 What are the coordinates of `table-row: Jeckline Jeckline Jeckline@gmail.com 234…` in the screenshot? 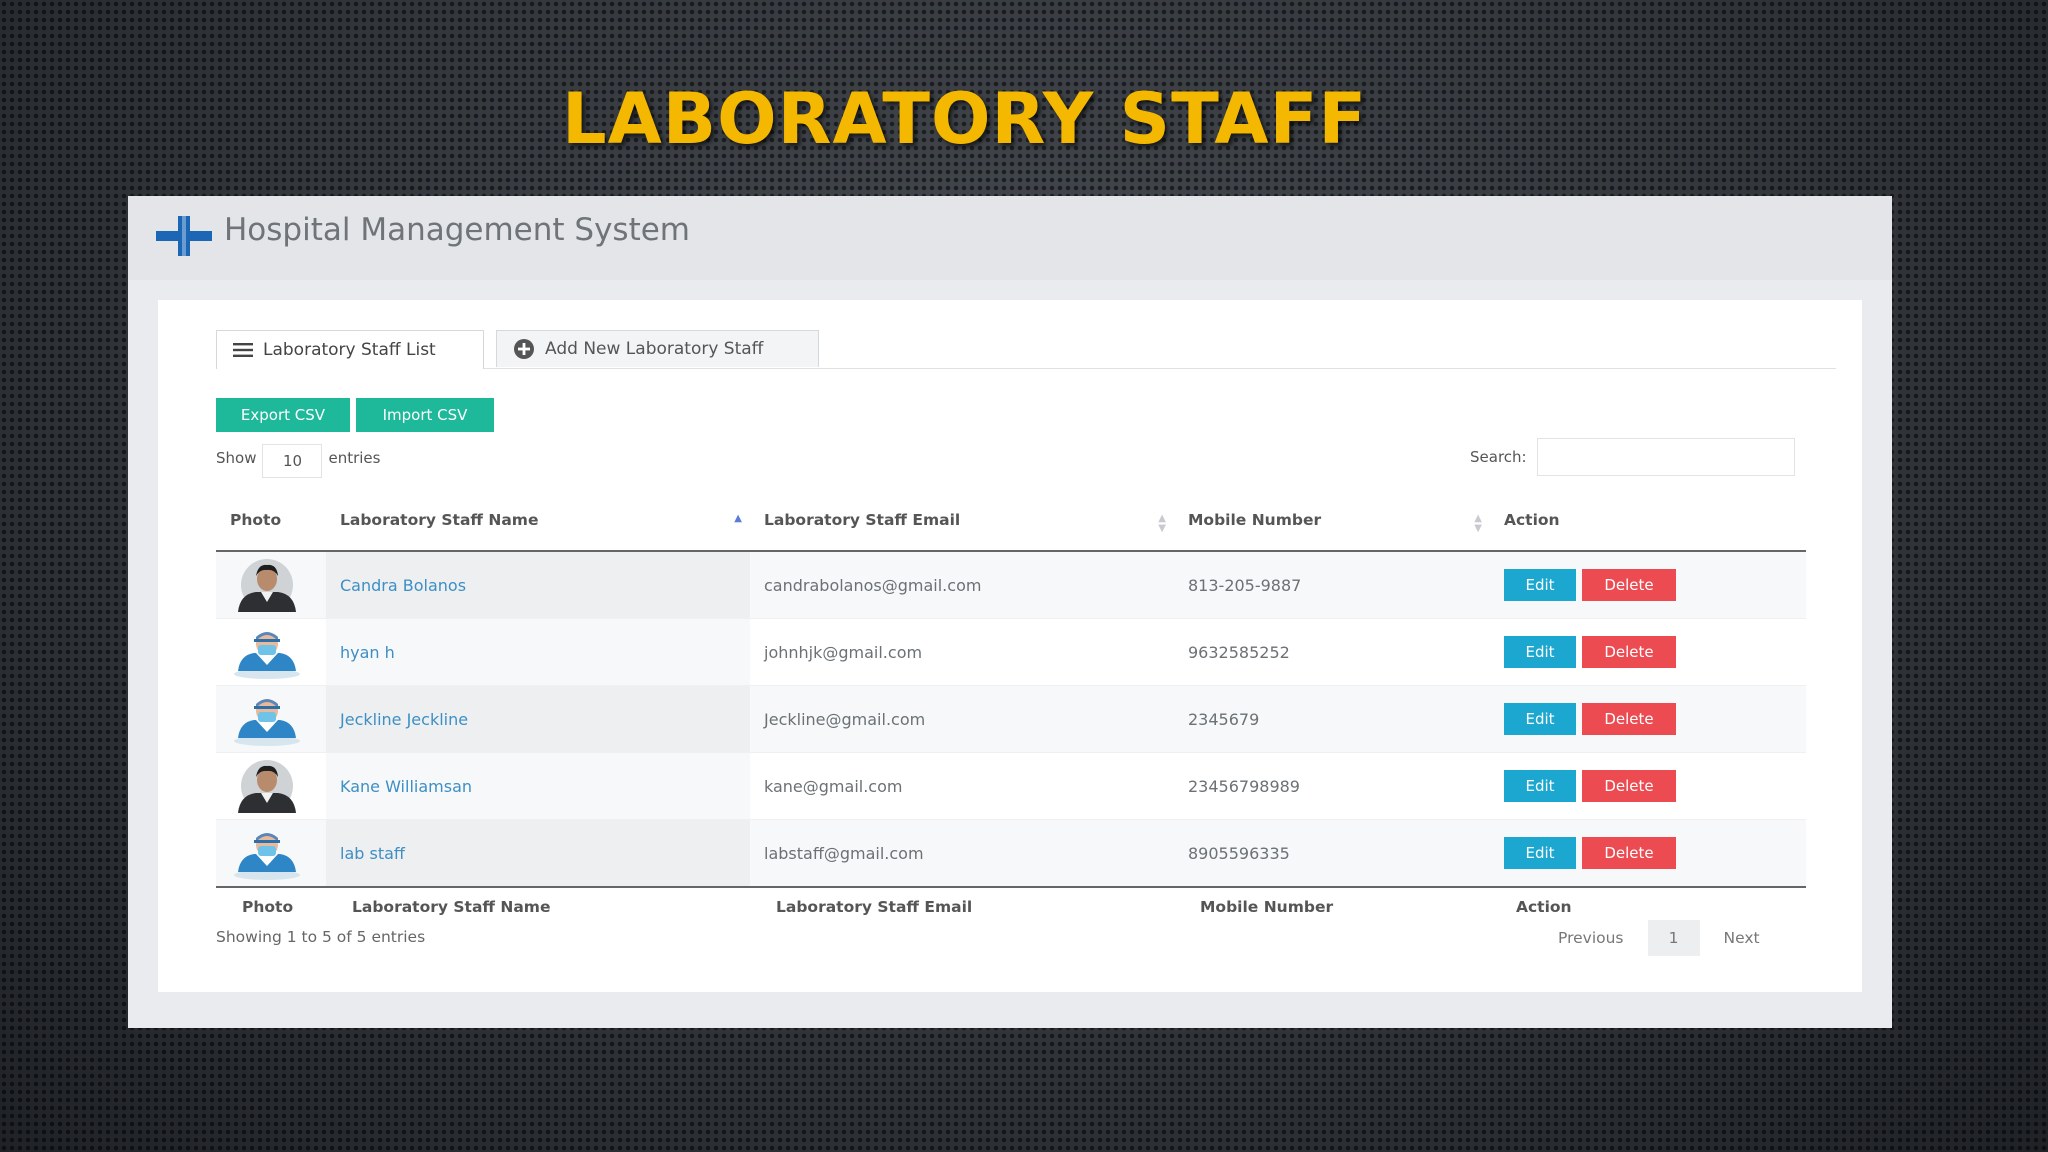 It's located at (1011, 719).